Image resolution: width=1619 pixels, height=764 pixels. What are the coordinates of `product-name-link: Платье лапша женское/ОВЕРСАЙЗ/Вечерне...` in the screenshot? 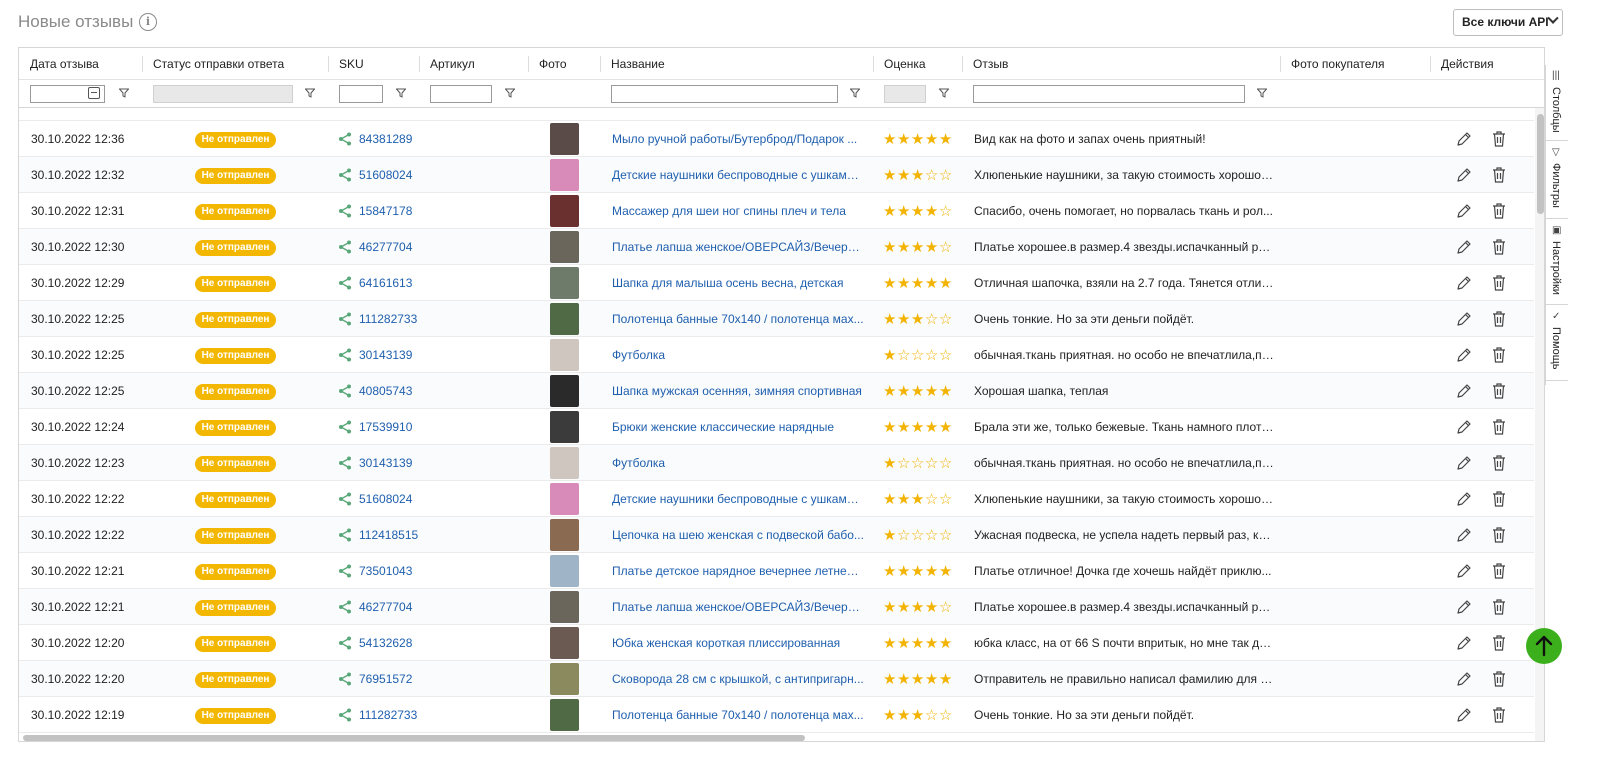 It's located at (738, 247).